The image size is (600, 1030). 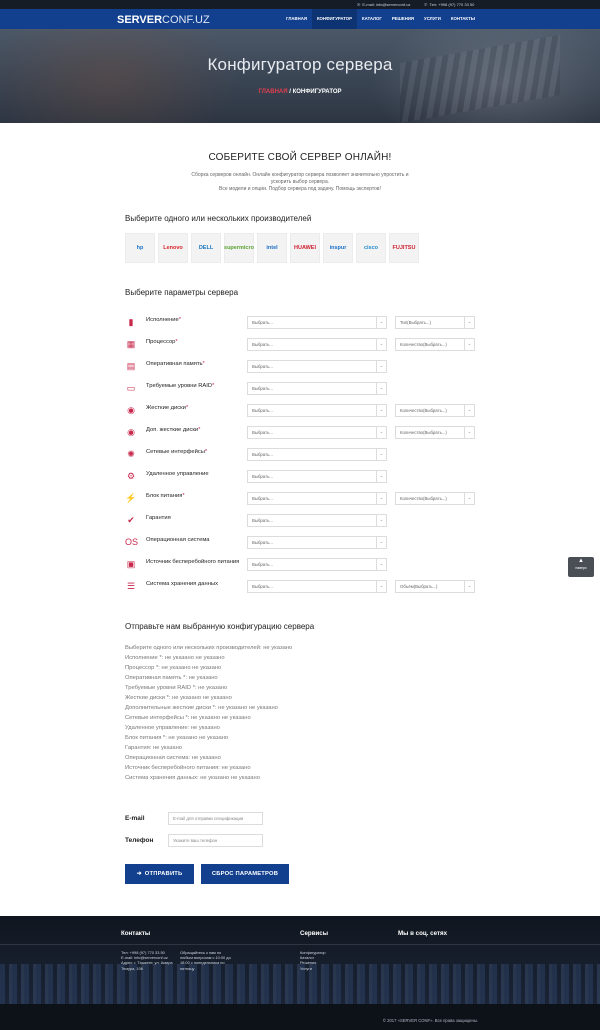 What do you see at coordinates (300, 64) in the screenshot?
I see `page-title: Конфигуратор сервера` at bounding box center [300, 64].